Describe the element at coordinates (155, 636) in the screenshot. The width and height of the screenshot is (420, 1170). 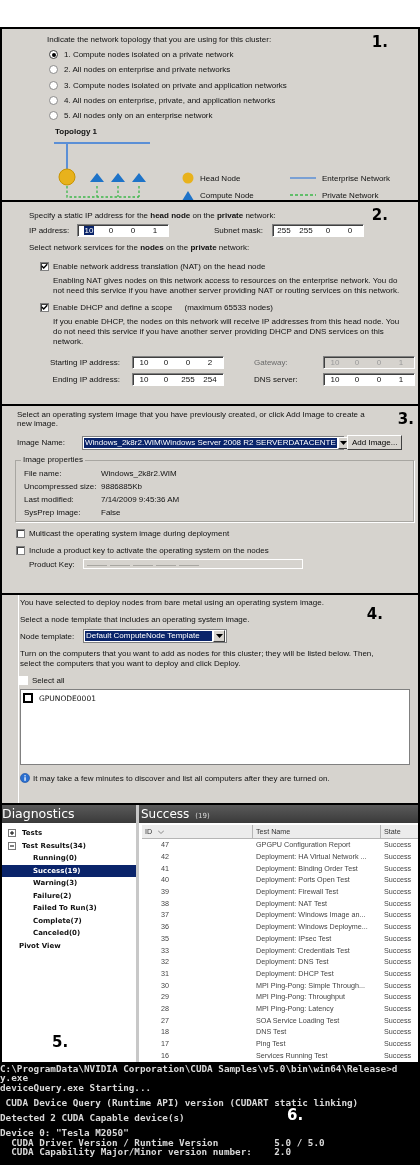
I see `node-template-dropdown: Default ComputeNode Template` at that location.